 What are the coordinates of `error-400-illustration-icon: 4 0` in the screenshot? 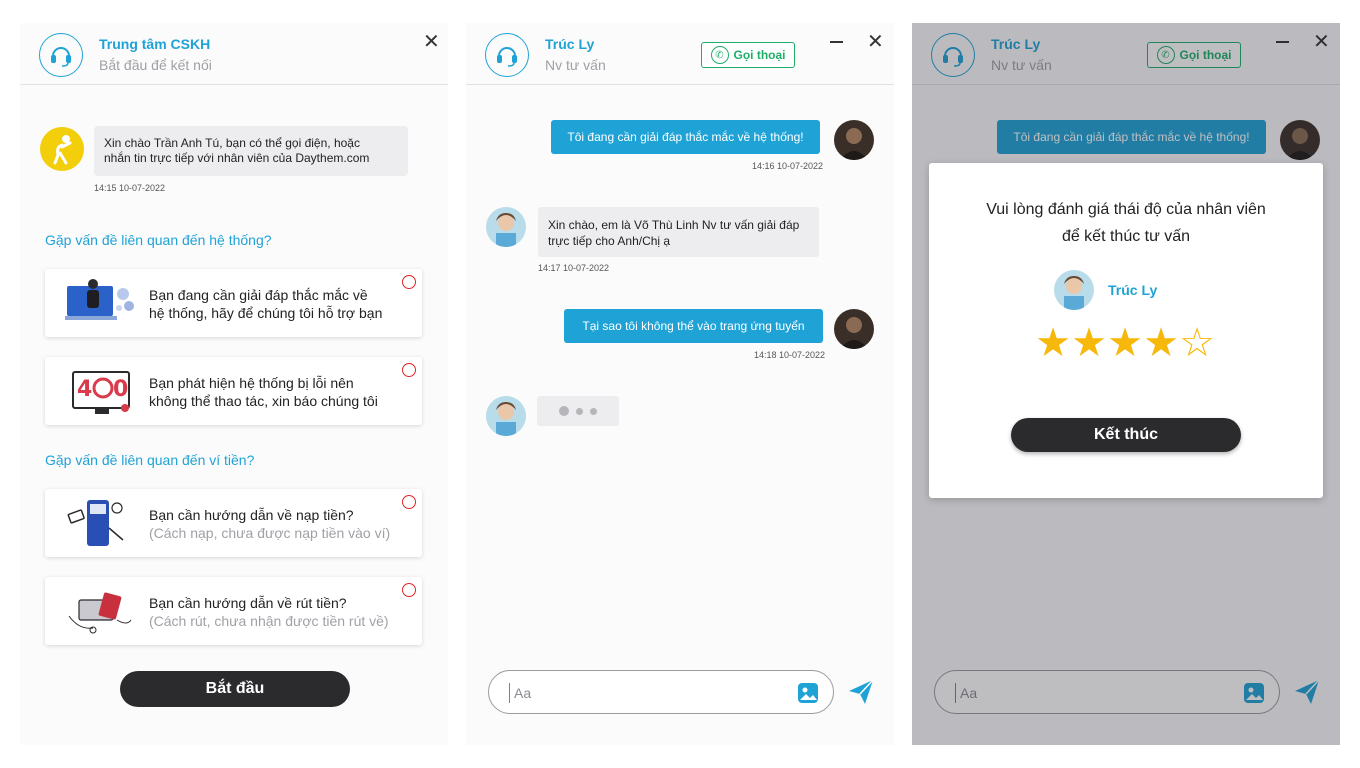 It's located at (101, 392).